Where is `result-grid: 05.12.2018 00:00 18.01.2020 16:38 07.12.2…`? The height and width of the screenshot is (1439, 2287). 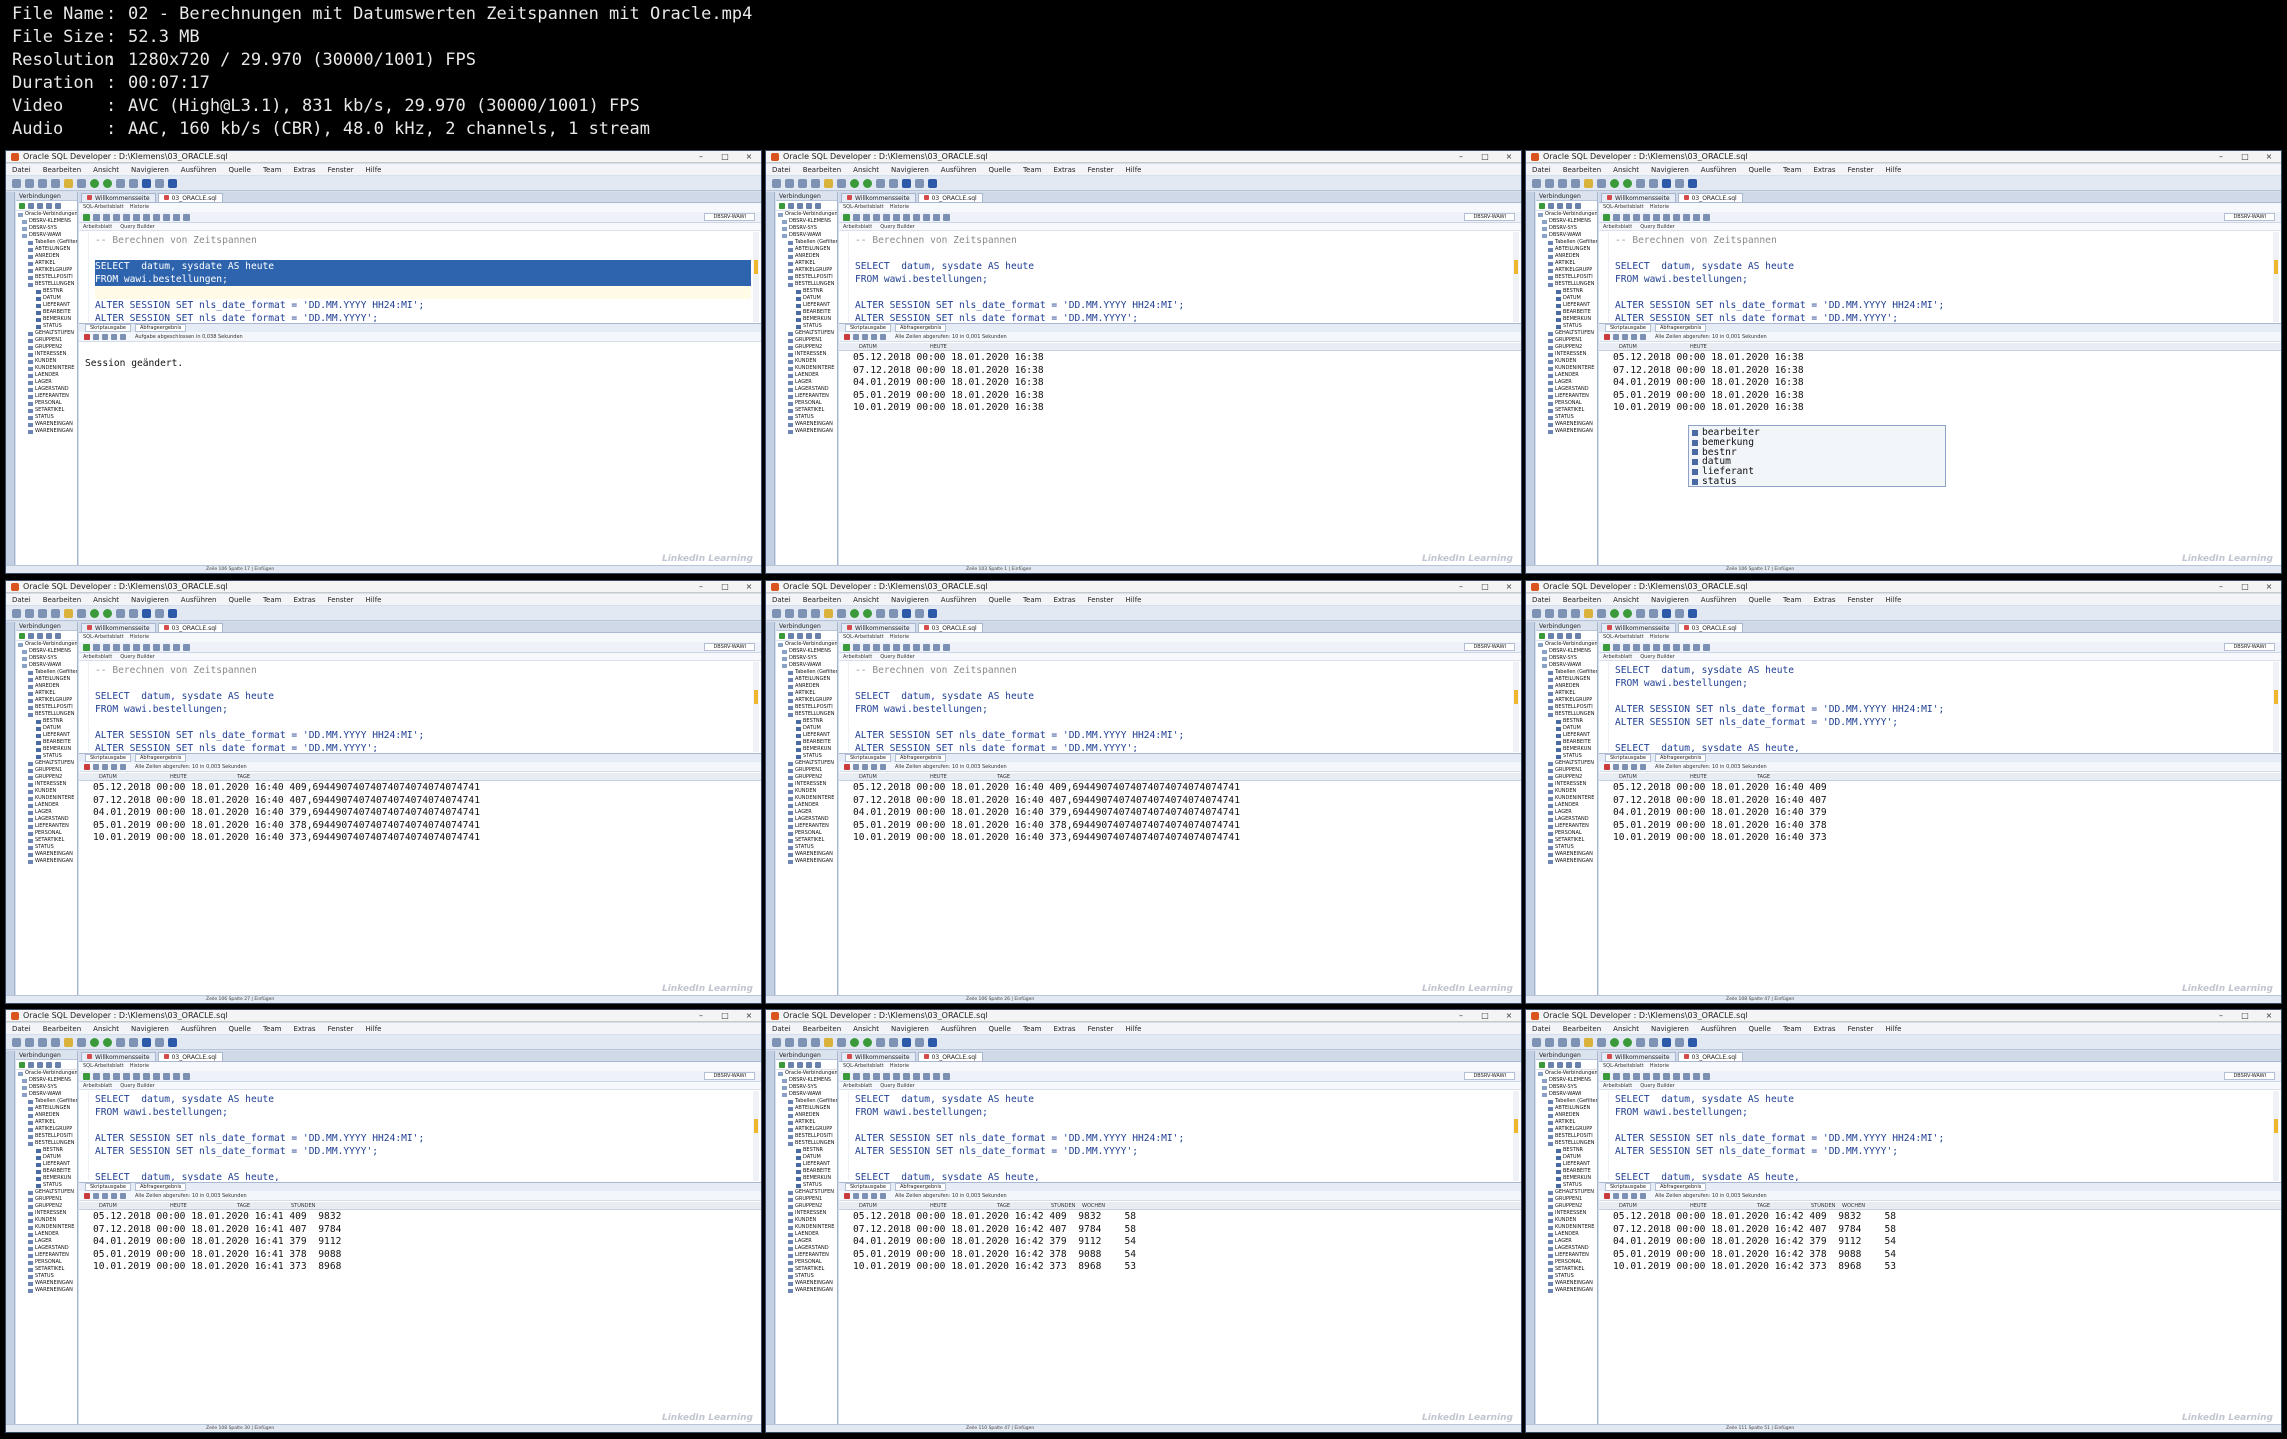
result-grid: 05.12.2018 00:00 18.01.2020 16:38 07.12.2… is located at coordinates (1187, 452).